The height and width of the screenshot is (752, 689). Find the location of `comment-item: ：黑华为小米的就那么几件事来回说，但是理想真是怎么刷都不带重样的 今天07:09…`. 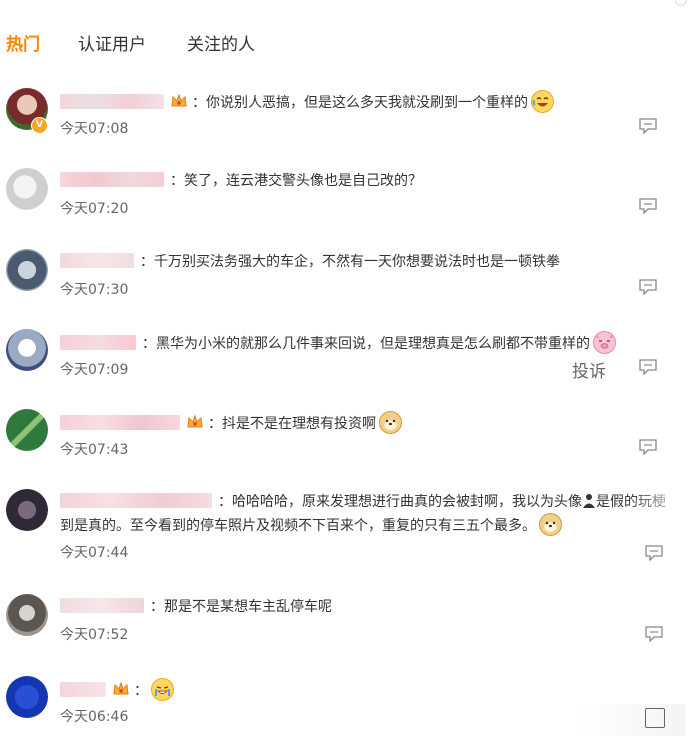

comment-item: ：黑华为小米的就那么几件事来回说，但是理想真是怎么刷都不带重样的 今天07:09… is located at coordinates (344, 365).